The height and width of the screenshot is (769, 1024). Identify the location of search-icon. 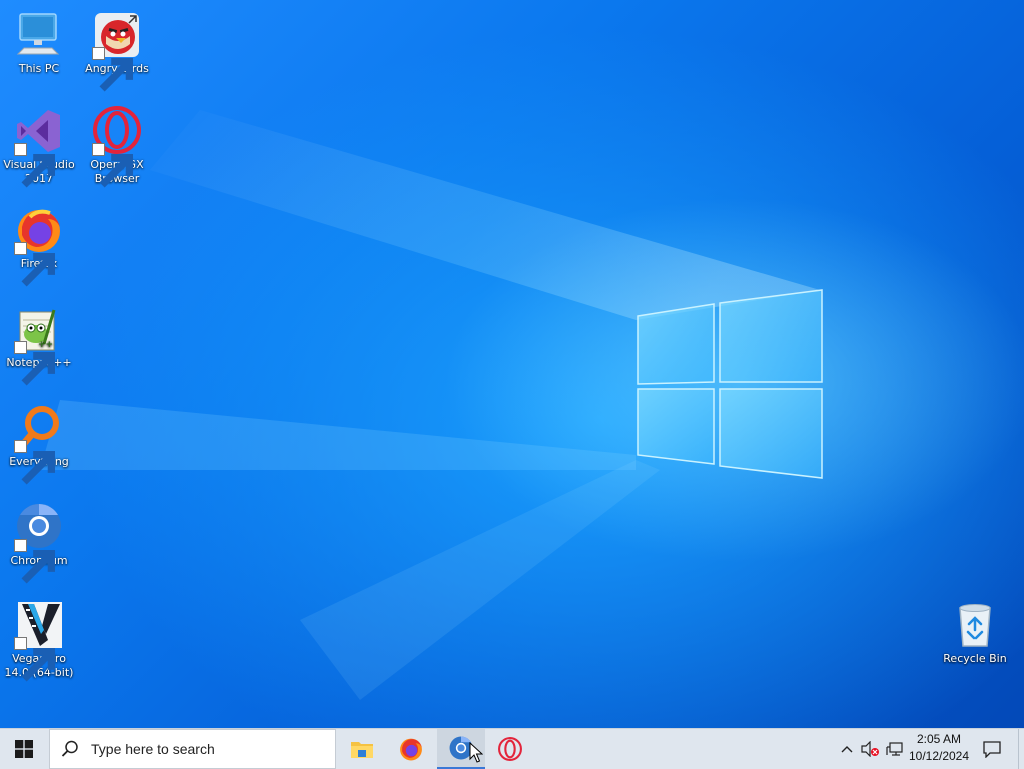
(69, 748).